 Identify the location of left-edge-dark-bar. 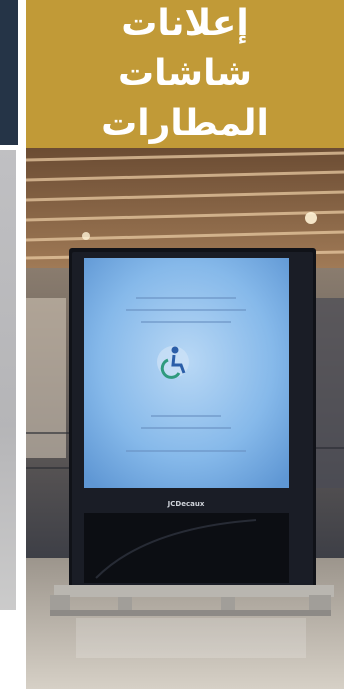
(9, 72).